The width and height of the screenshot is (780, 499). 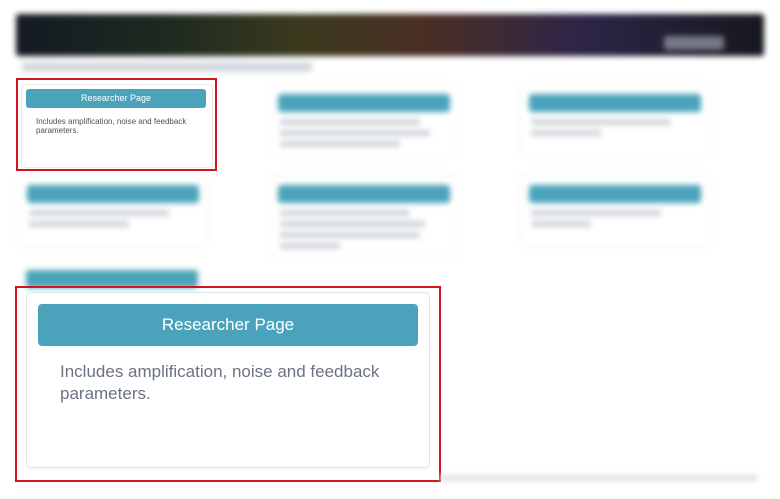 What do you see at coordinates (116, 124) in the screenshot?
I see `highlight-box-small` at bounding box center [116, 124].